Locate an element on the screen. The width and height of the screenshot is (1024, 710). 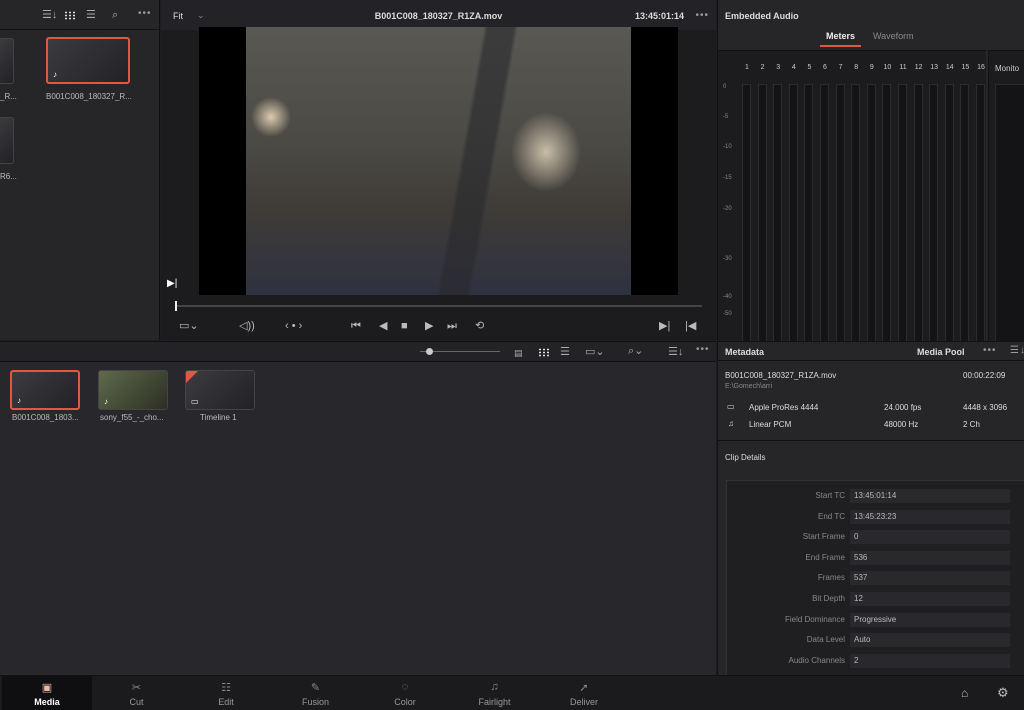
scrubber-bar is located at coordinates (438, 306).